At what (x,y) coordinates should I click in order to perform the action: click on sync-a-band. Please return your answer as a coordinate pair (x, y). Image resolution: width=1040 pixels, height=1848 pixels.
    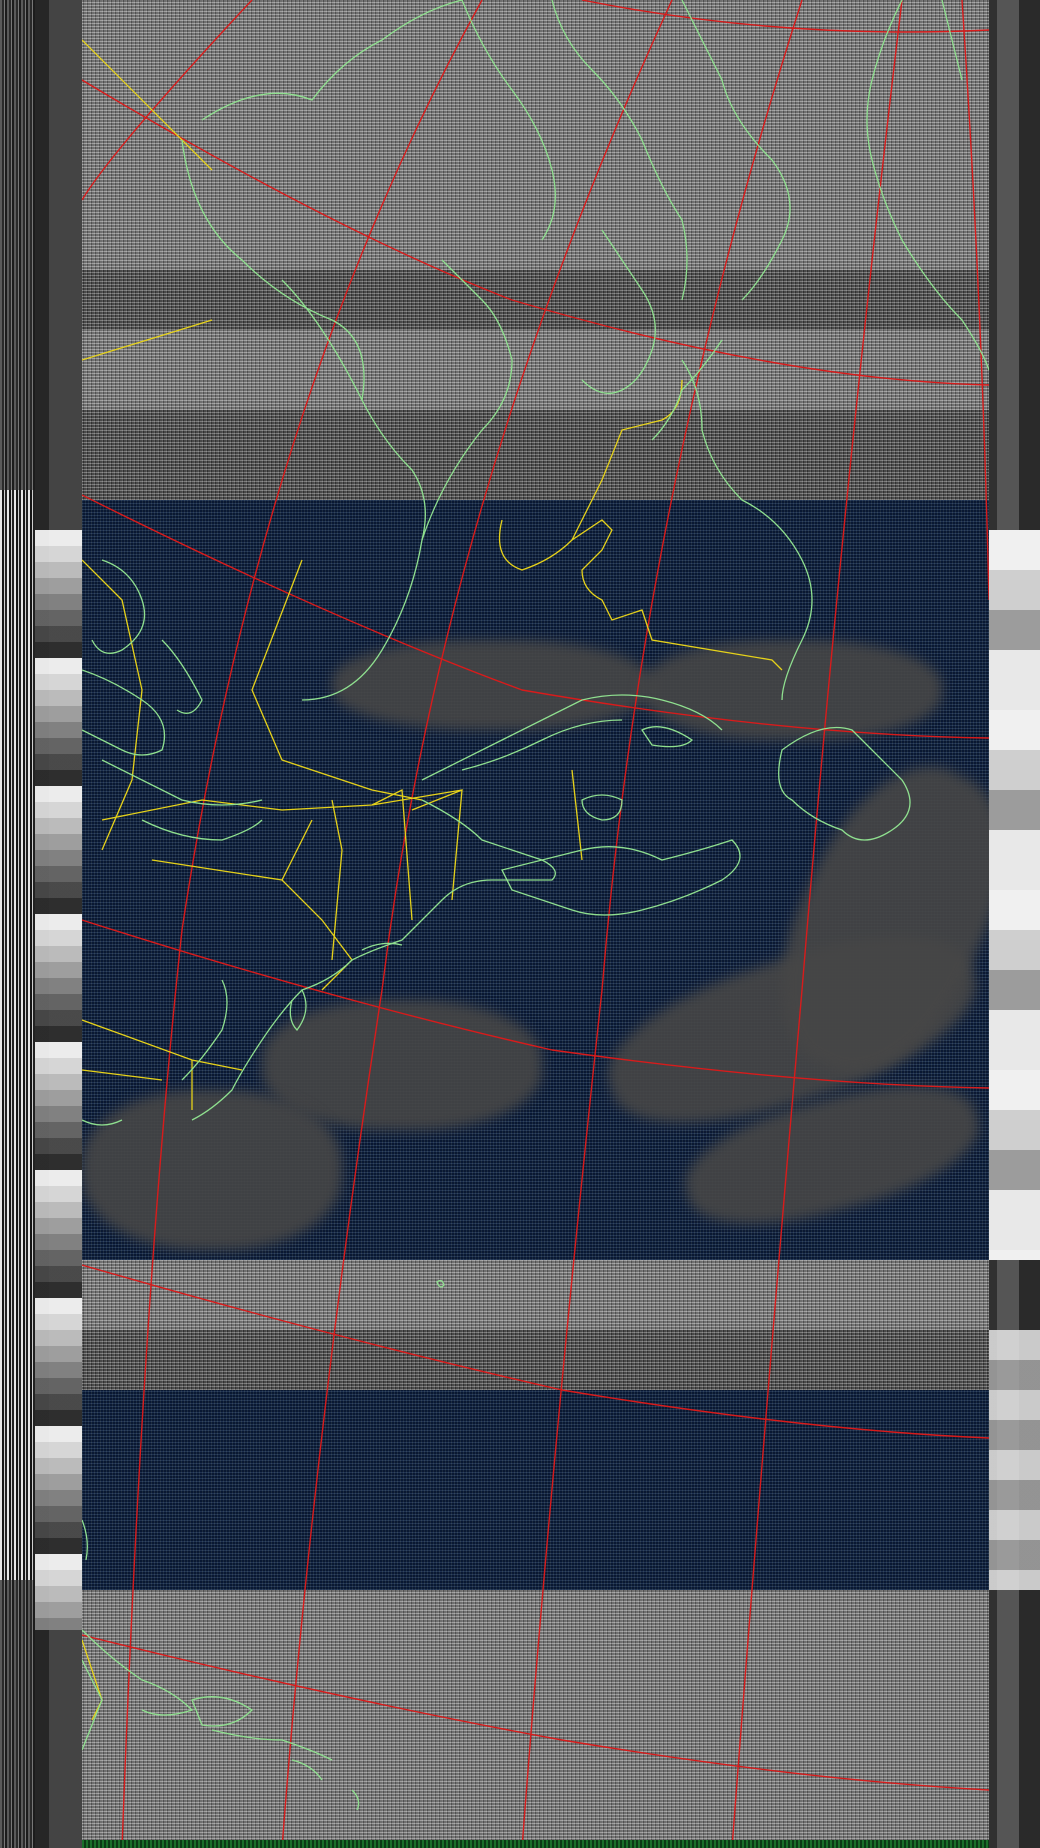
    Looking at the image, I should click on (17, 1035).